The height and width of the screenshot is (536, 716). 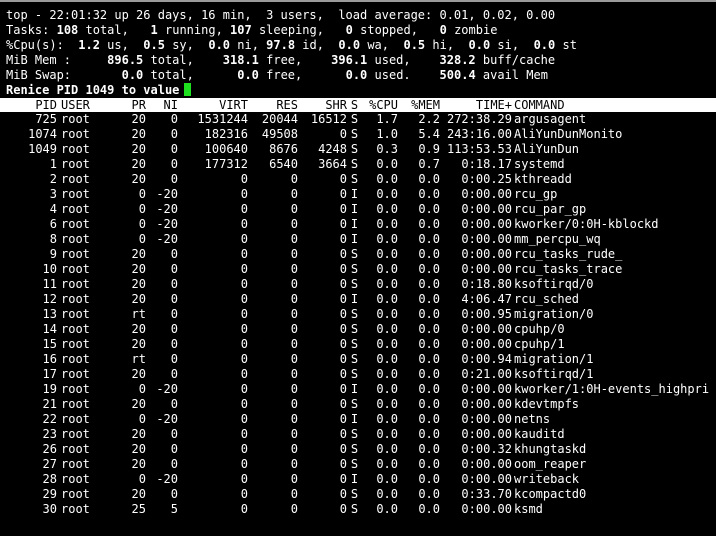 I want to click on cell-pr: 0, so click(x=142, y=239).